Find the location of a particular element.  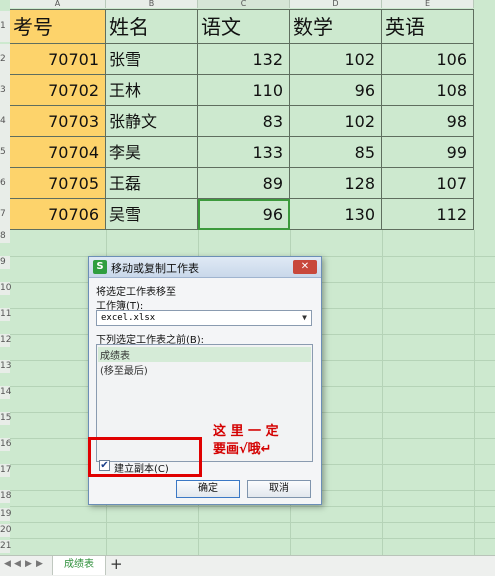

wps-spreadsheet-icon: S is located at coordinates (100, 267).